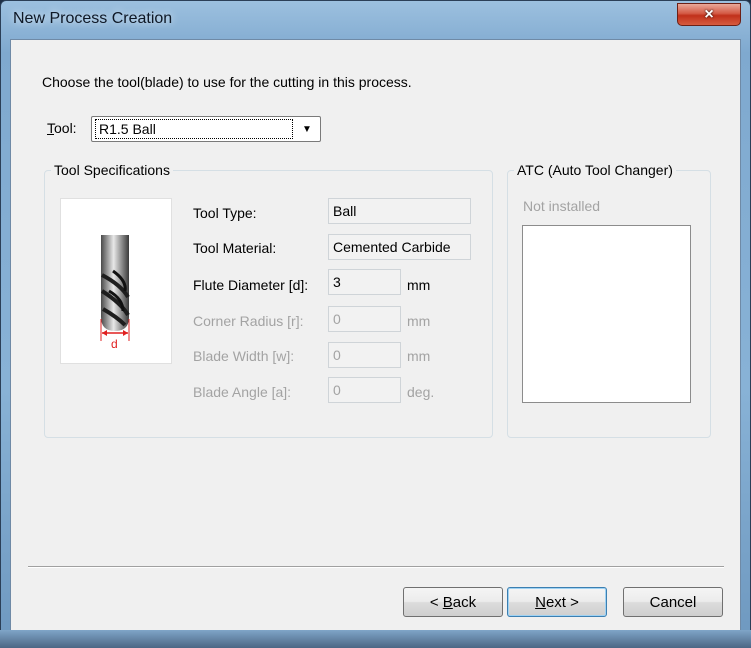 The width and height of the screenshot is (751, 648). Describe the element at coordinates (242, 392) in the screenshot. I see `blade-angle-label: Blade Angle [a]:` at that location.